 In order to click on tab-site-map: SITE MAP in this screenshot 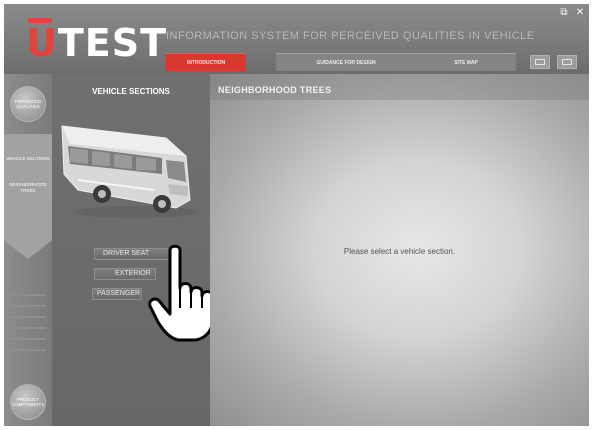, I will do `click(466, 62)`.